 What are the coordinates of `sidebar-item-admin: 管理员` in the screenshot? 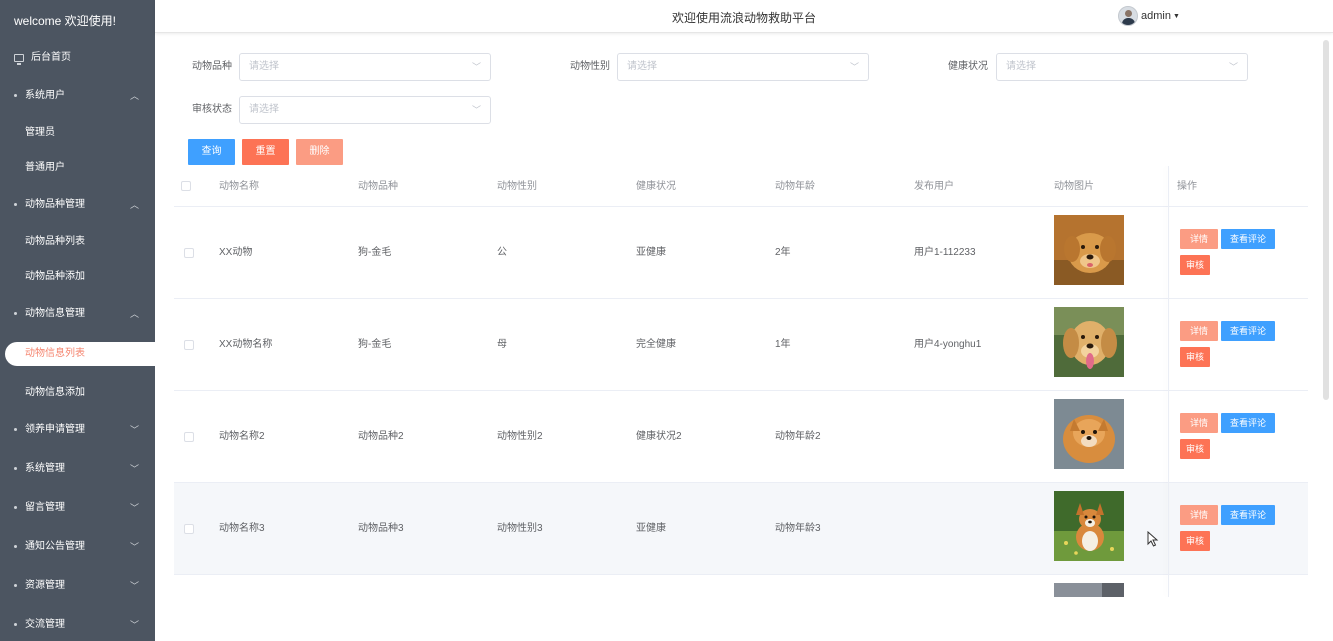 It's located at (77, 133).